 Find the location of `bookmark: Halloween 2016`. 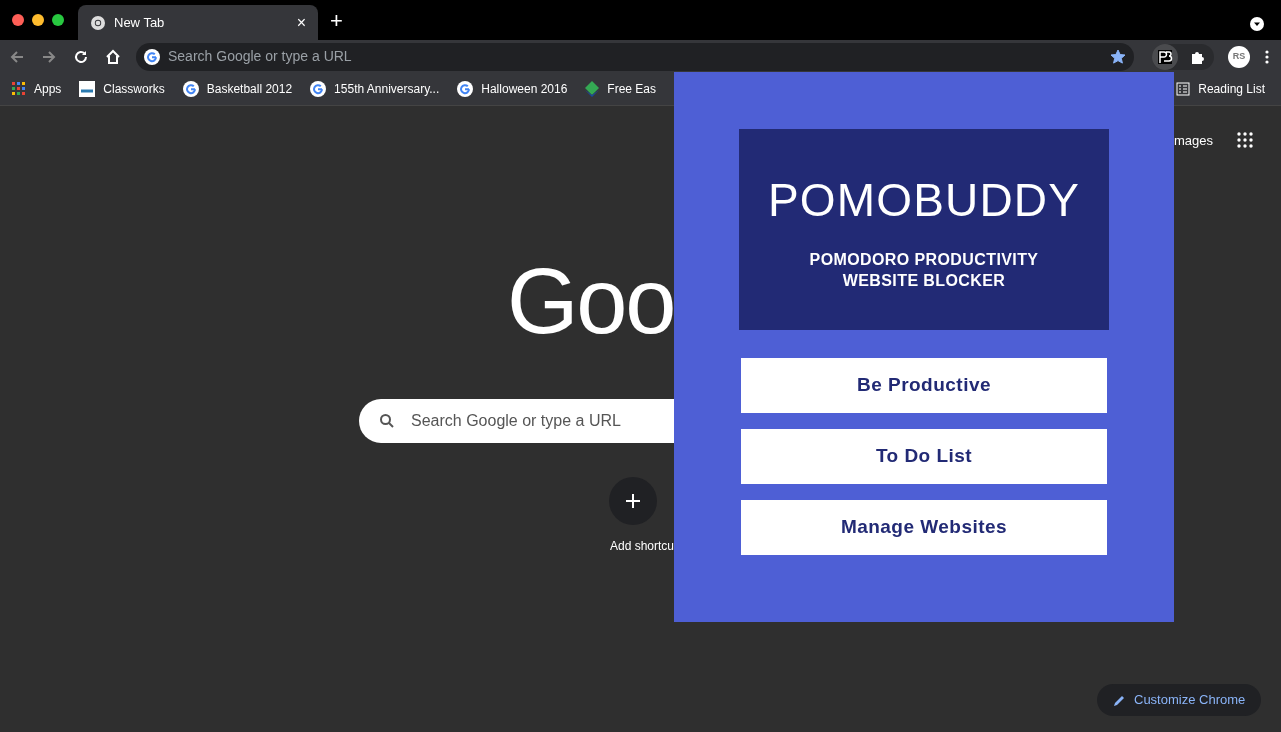

bookmark: Halloween 2016 is located at coordinates (512, 89).